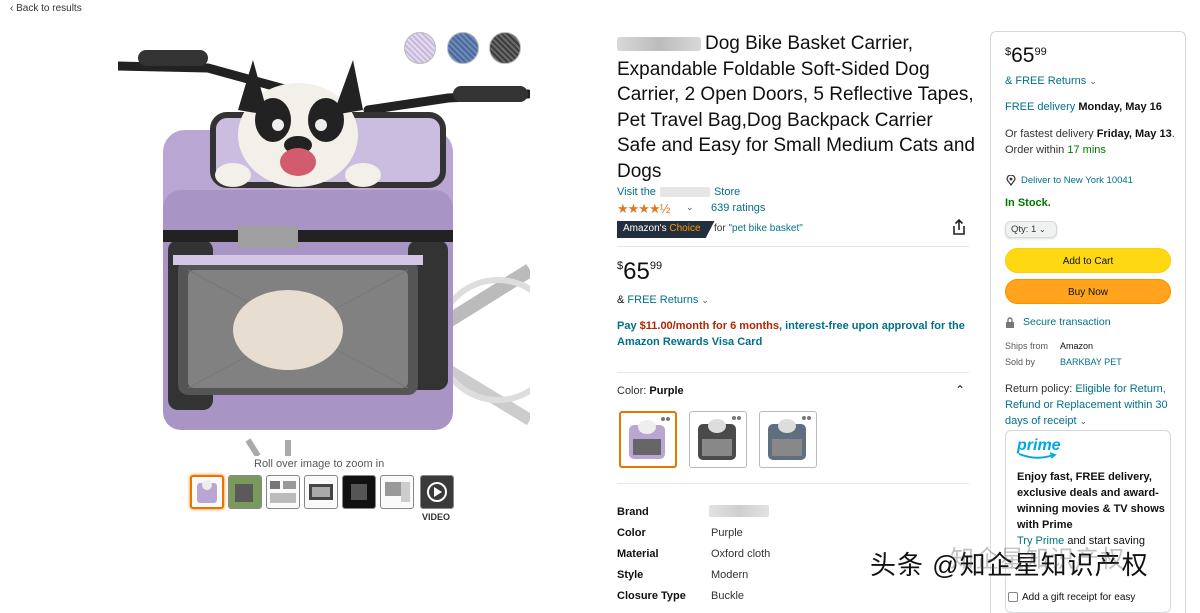 This screenshot has height=613, width=1200. What do you see at coordinates (727, 533) in the screenshot?
I see `spec-value-color: Purple` at bounding box center [727, 533].